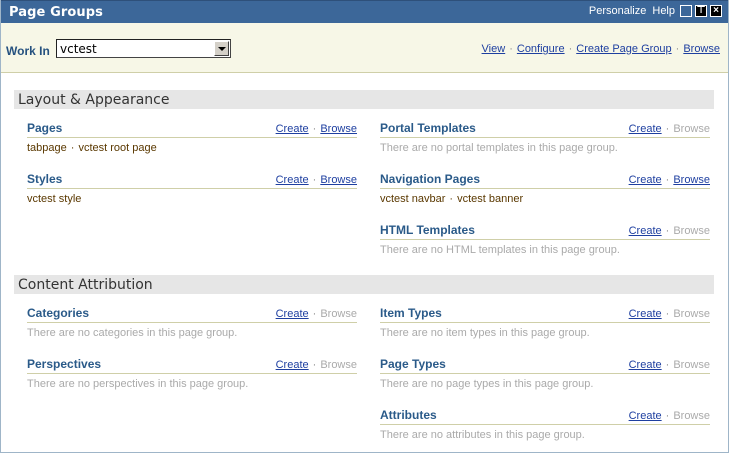  What do you see at coordinates (428, 128) in the screenshot?
I see `block-title-portal-templates: Portal Templates` at bounding box center [428, 128].